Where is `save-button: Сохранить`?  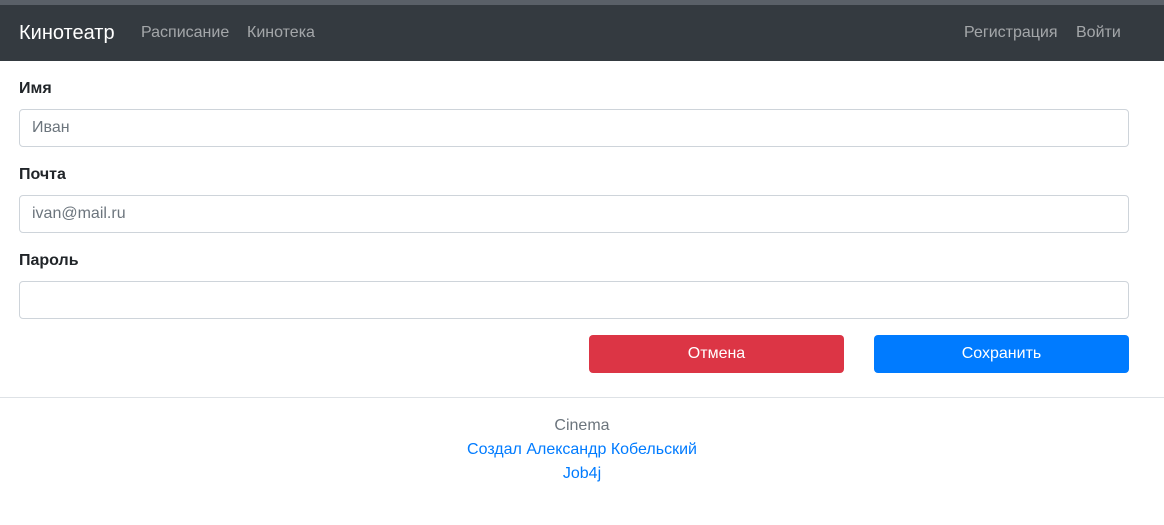 save-button: Сохранить is located at coordinates (1001, 354).